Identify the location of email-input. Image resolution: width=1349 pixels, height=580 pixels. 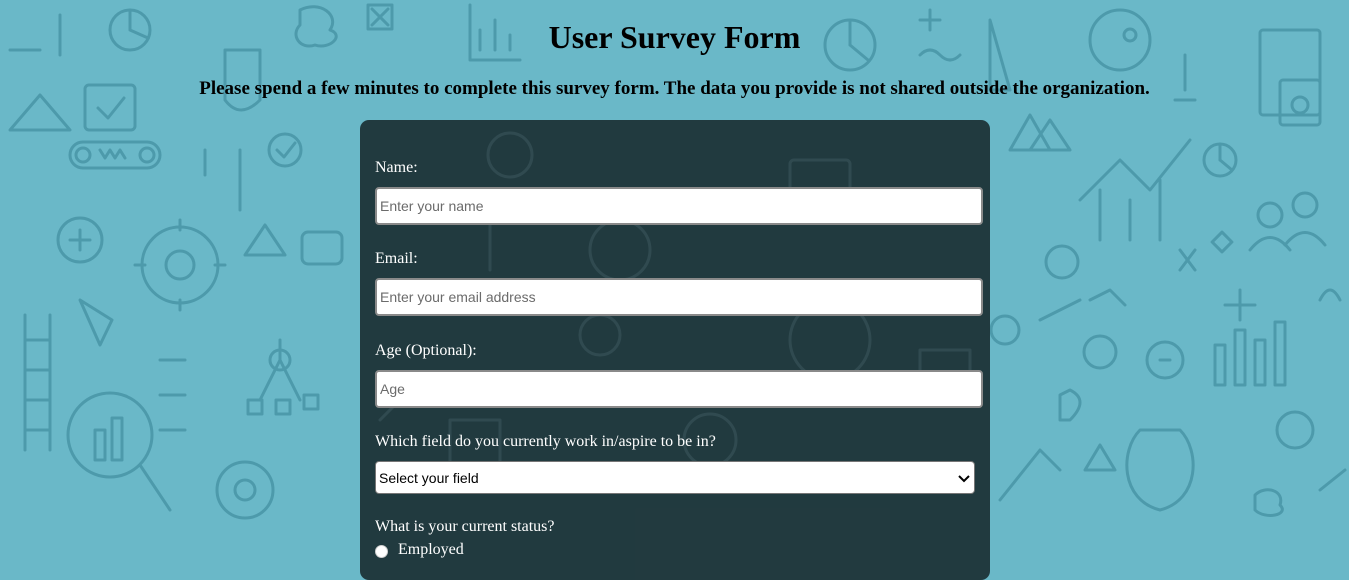
(679, 297).